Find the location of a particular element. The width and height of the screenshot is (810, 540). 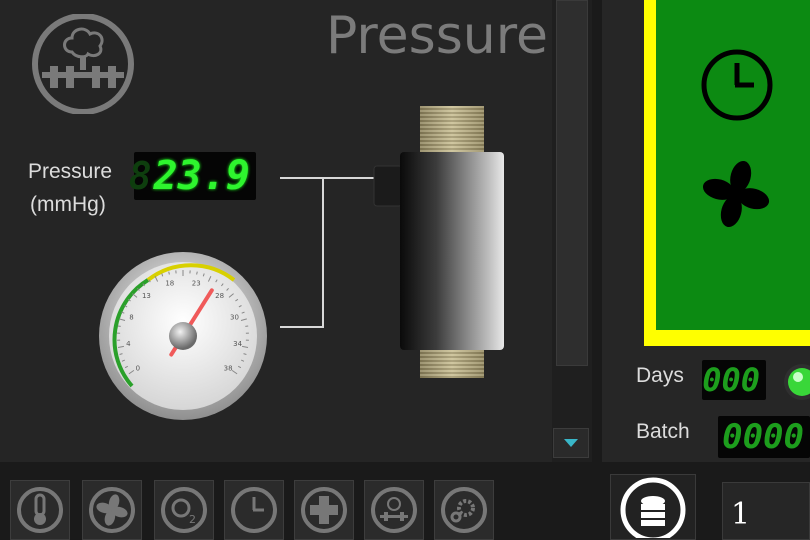

arrow-down-icon is located at coordinates (571, 443).